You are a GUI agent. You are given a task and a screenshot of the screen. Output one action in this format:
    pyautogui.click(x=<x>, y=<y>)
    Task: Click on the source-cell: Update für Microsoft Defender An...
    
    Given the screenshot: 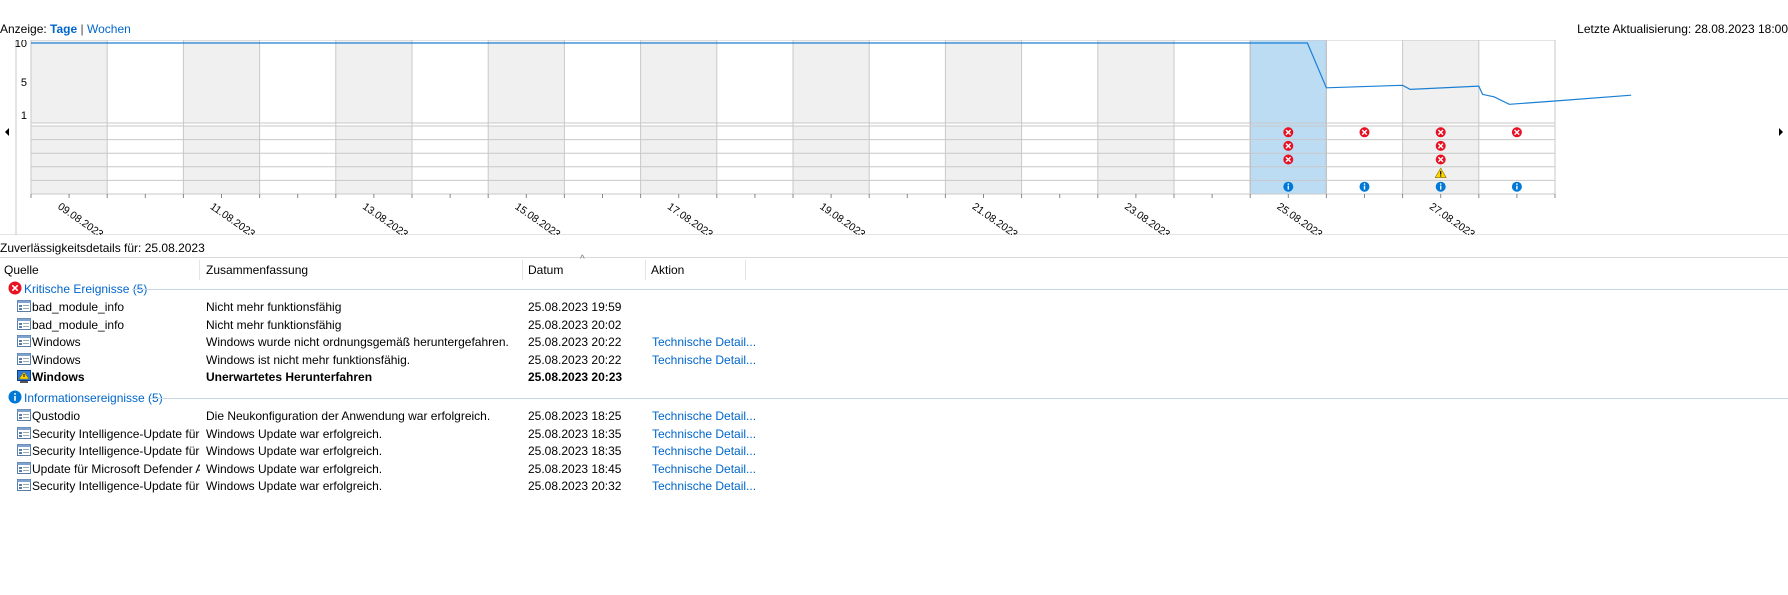 What is the action you would take?
    pyautogui.click(x=116, y=468)
    